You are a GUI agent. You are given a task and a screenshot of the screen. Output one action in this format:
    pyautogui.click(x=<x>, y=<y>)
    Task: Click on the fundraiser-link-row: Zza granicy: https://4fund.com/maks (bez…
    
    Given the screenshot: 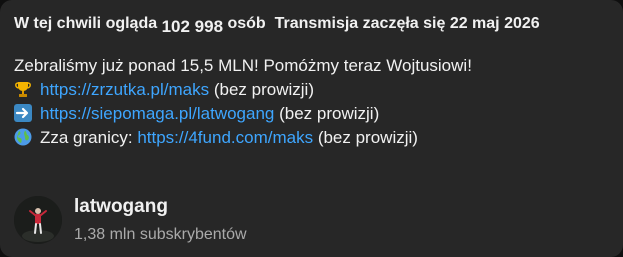 What is the action you would take?
    pyautogui.click(x=243, y=138)
    